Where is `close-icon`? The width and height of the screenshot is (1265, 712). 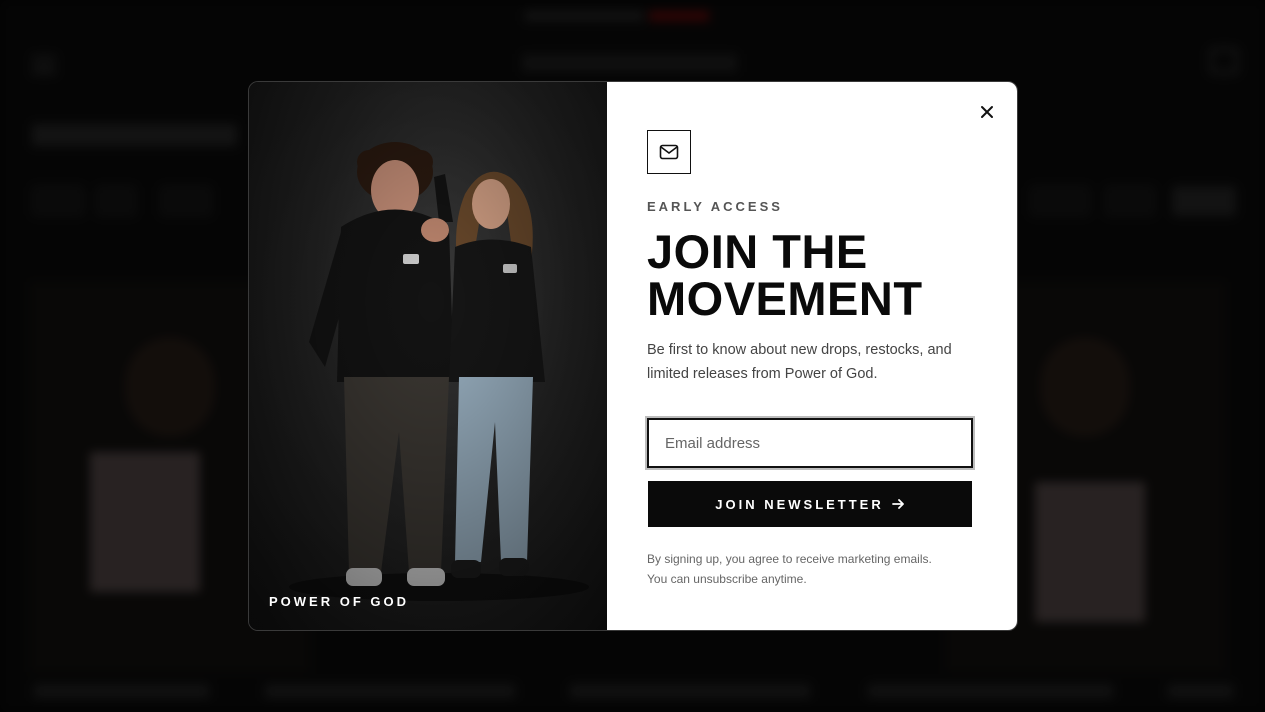 close-icon is located at coordinates (987, 112).